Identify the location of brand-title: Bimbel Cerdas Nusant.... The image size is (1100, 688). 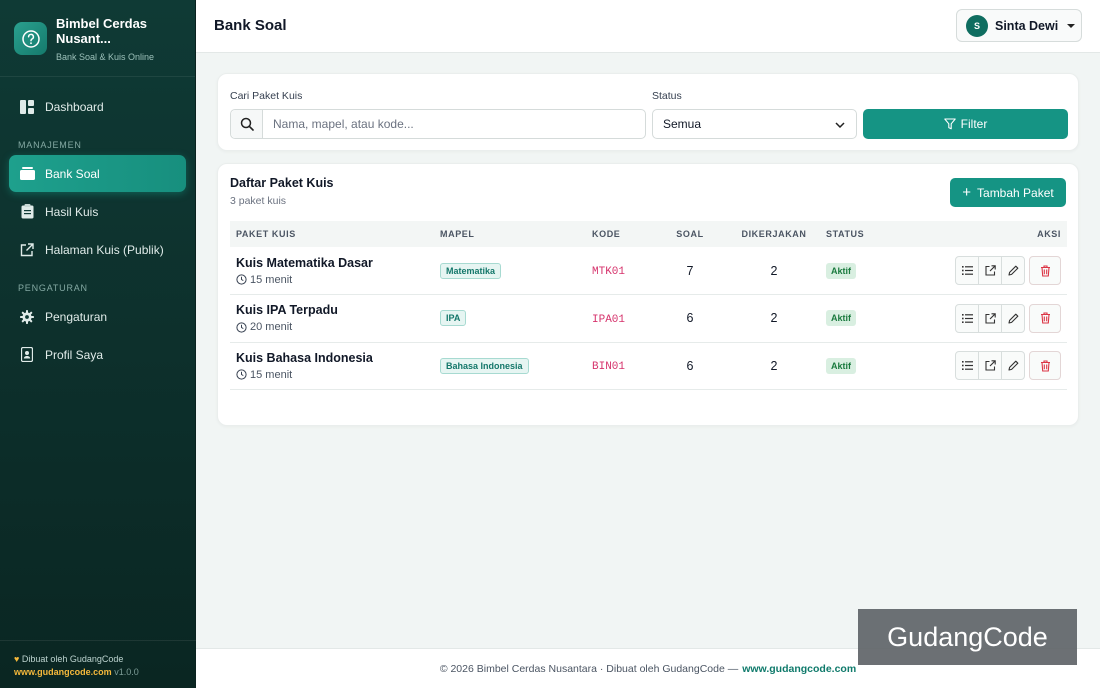
(102, 31).